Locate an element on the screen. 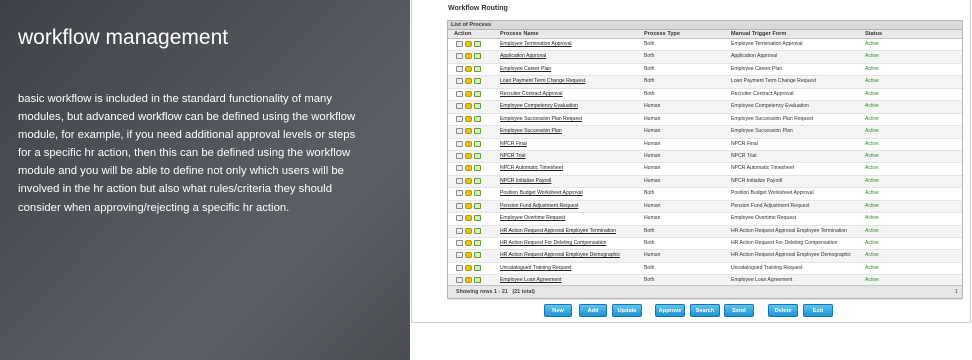  add-button: Add is located at coordinates (593, 310).